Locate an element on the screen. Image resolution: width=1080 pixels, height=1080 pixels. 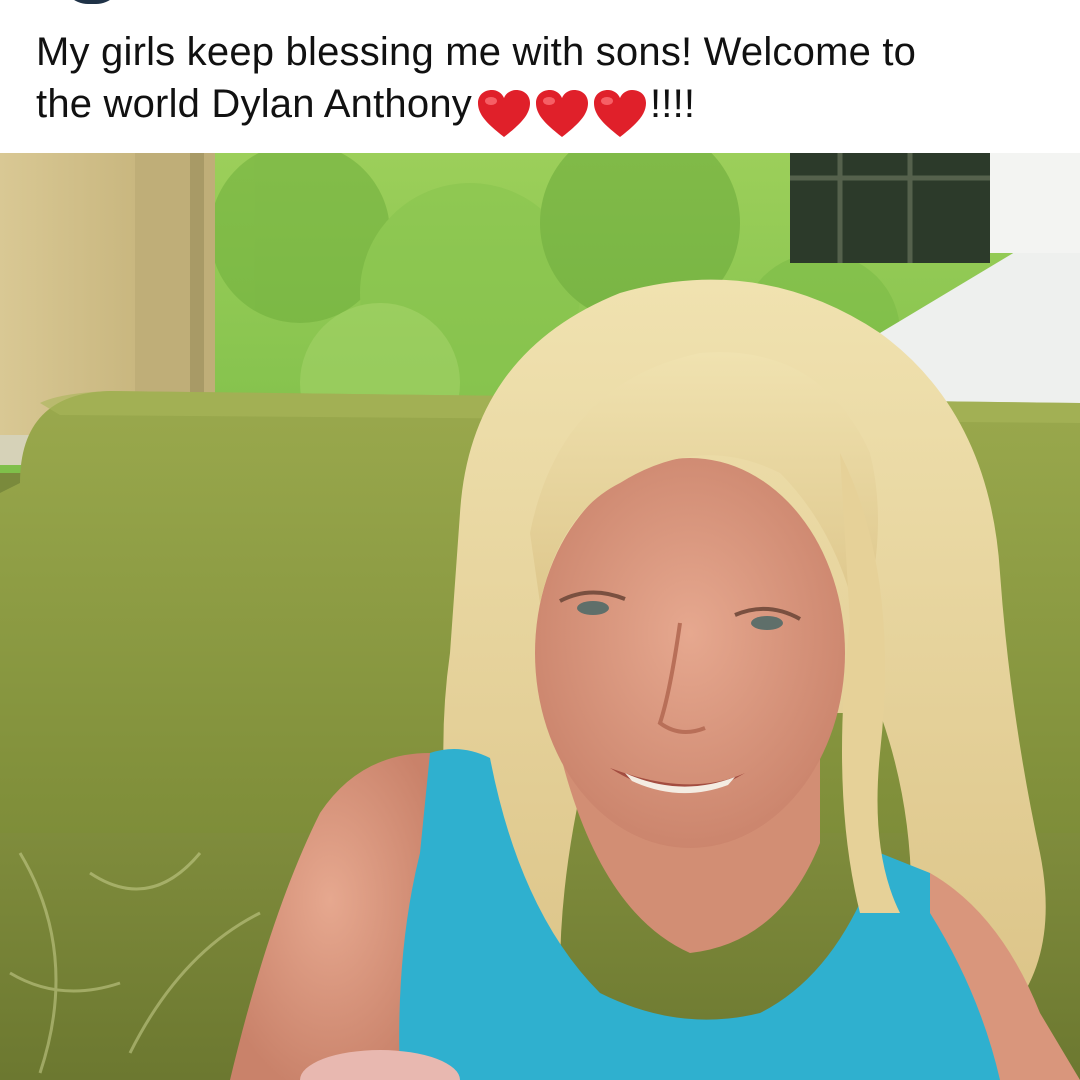
caption-line-2-wrap: the world Dylan Anthony!!!! is located at coordinates (541, 108).